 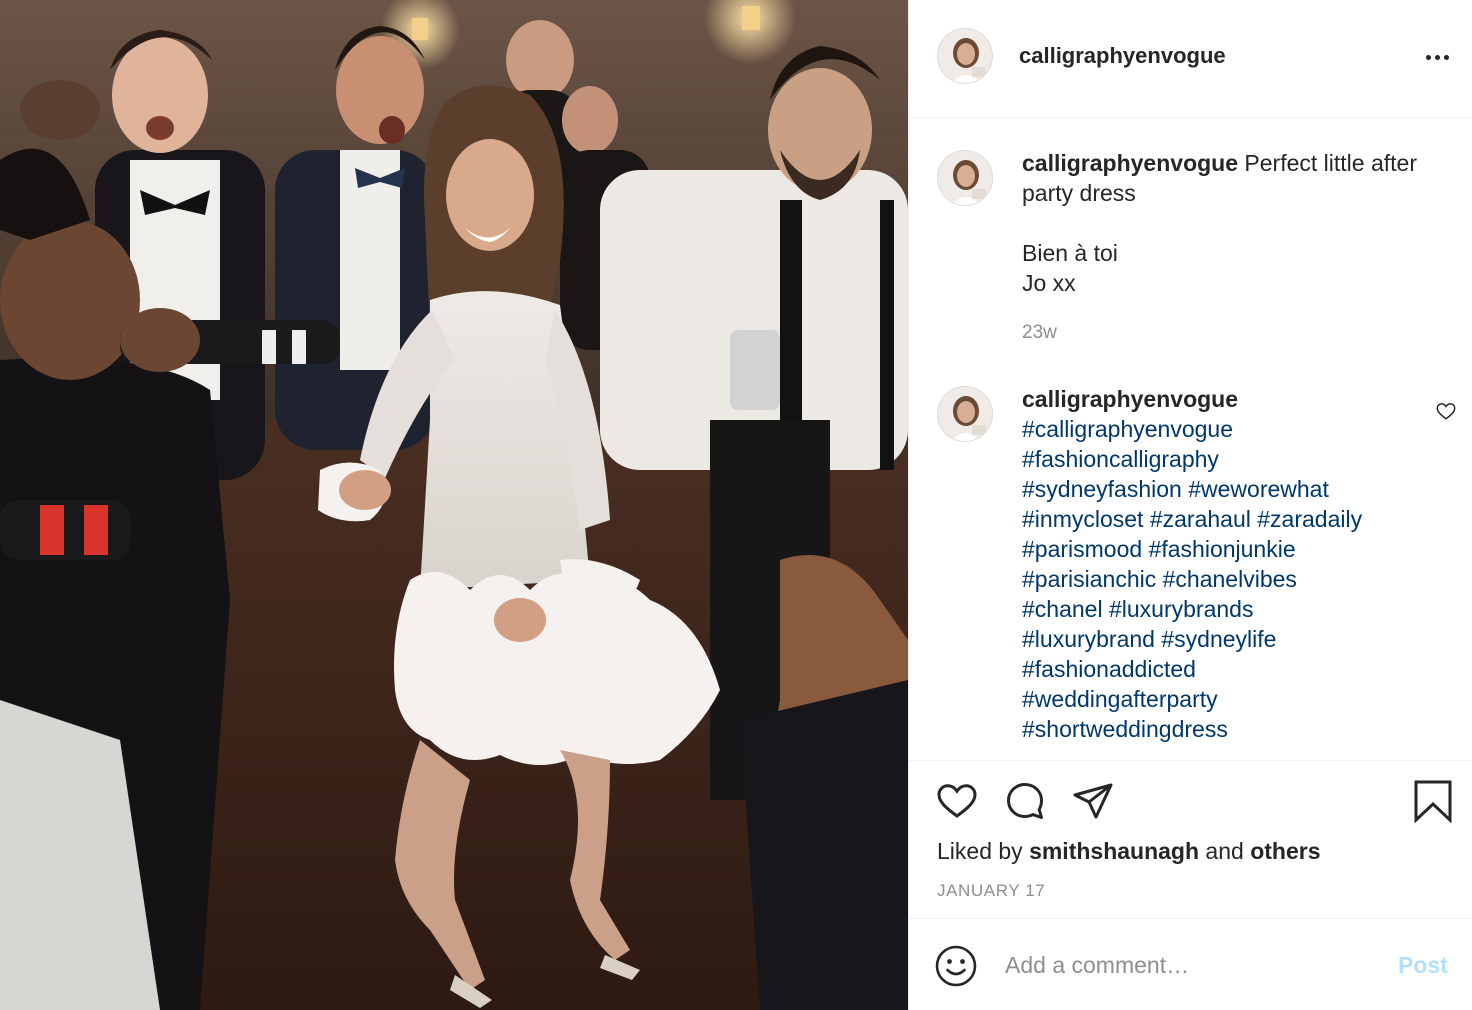 I want to click on caption-timestamp: 23w, so click(x=1242, y=333).